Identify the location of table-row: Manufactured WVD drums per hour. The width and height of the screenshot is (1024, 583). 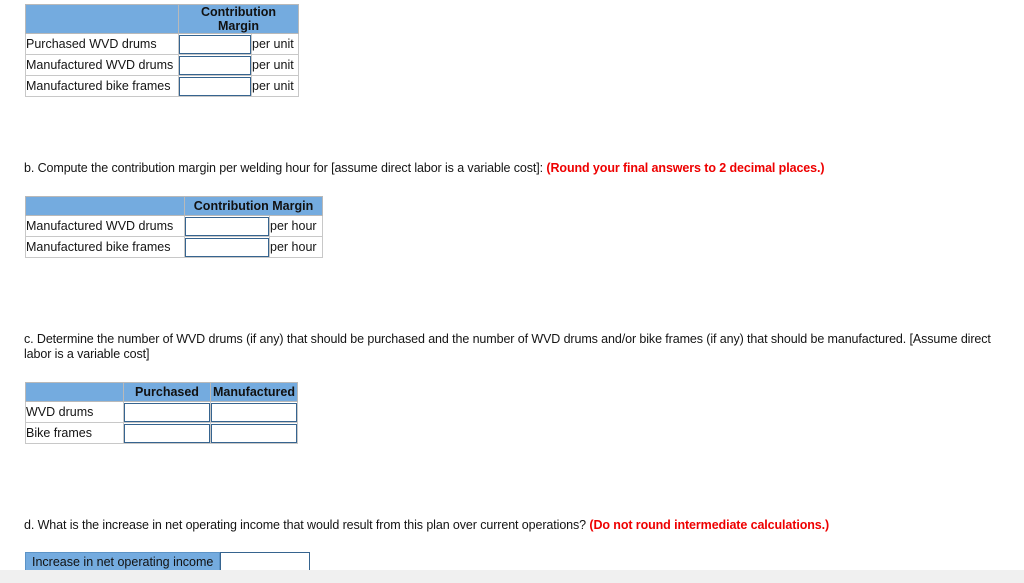
(174, 226).